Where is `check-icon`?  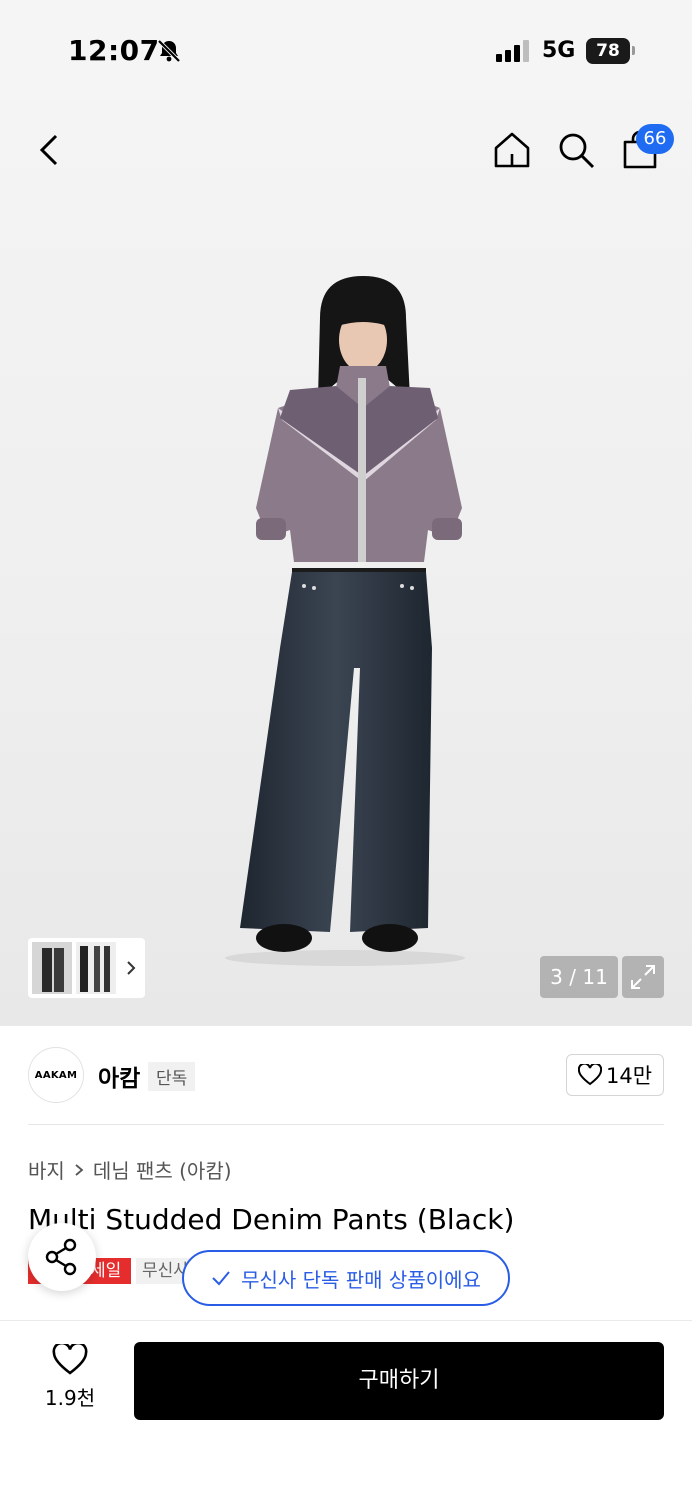 check-icon is located at coordinates (221, 1278).